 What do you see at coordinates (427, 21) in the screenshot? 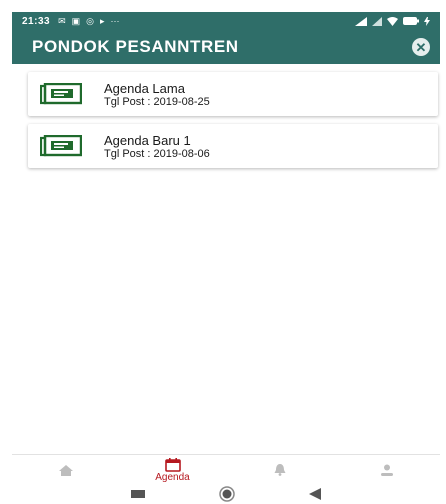
I see `charging-icon` at bounding box center [427, 21].